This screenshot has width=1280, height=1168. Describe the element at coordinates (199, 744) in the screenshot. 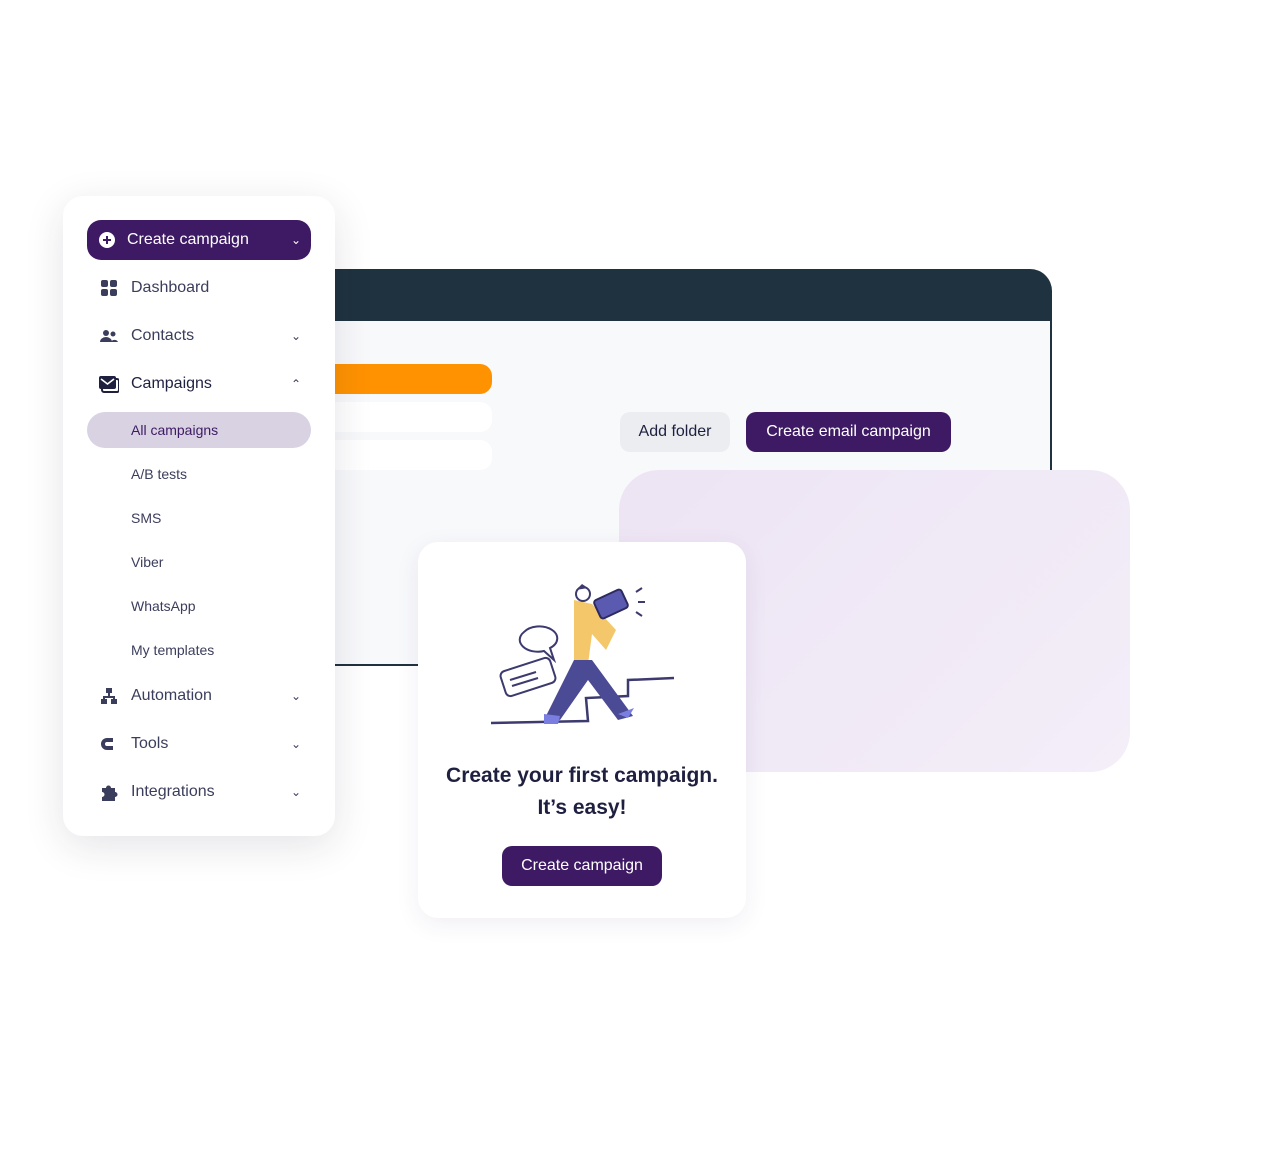

I see `sidebar-item-tools: Tools ⌄` at that location.